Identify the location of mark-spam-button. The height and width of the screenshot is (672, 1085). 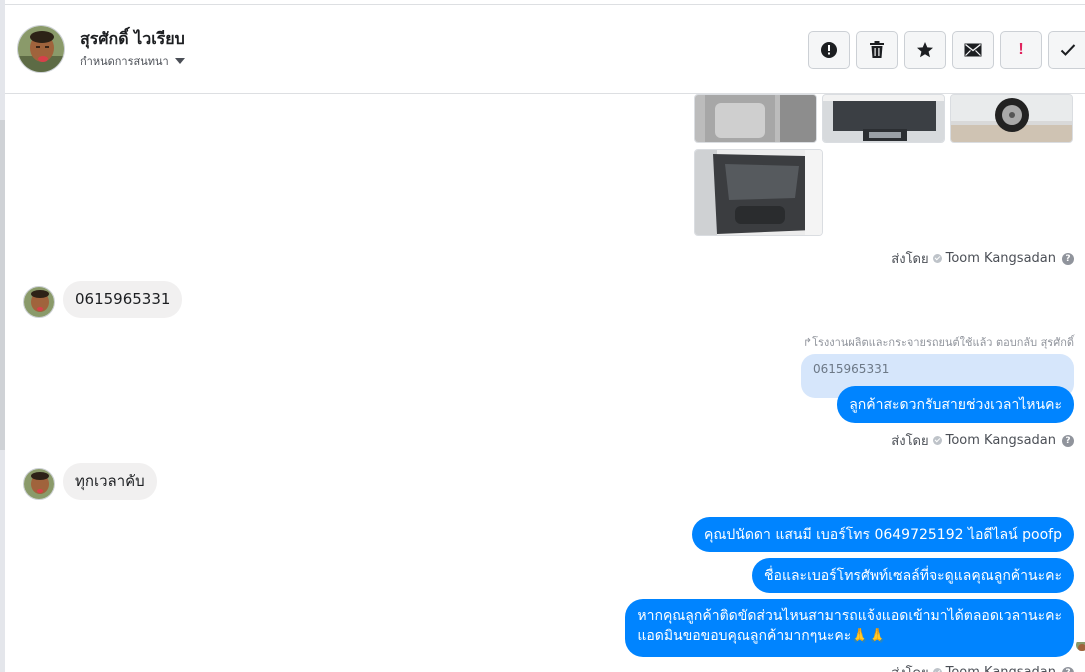
(829, 50).